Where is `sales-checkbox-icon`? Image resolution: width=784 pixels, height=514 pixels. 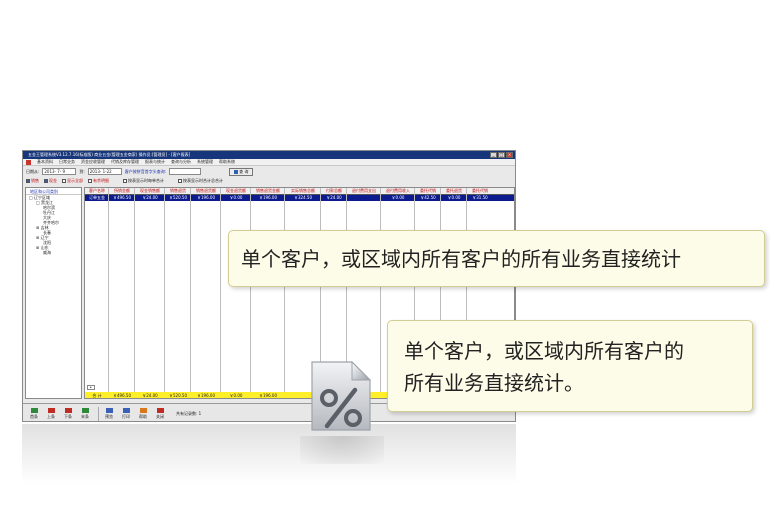 sales-checkbox-icon is located at coordinates (28, 181).